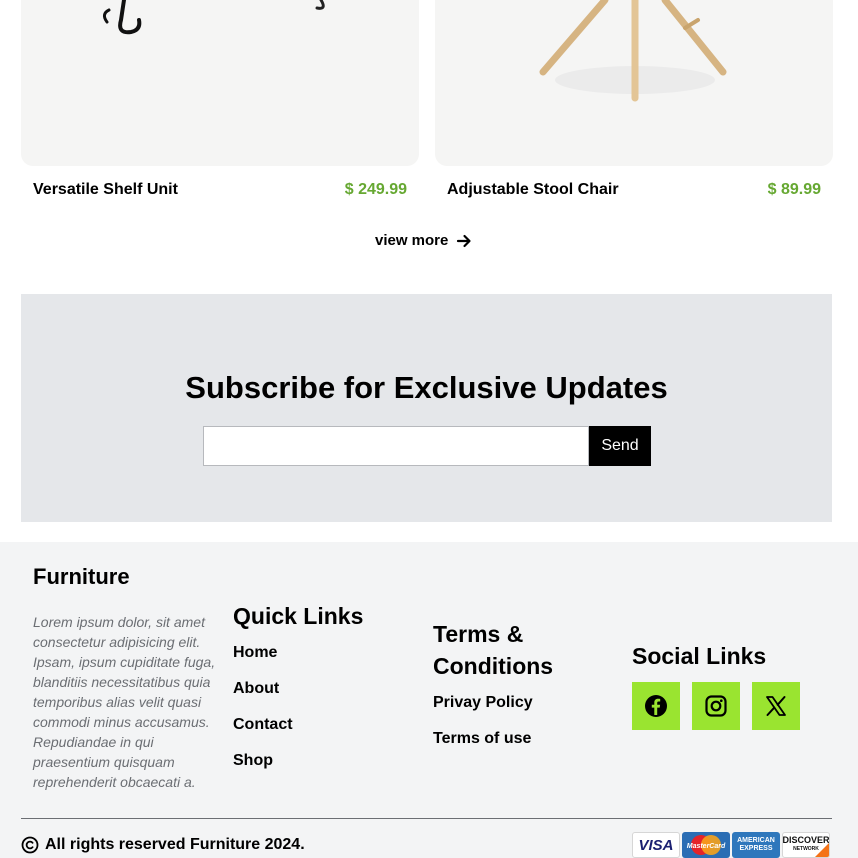 This screenshot has width=858, height=858. Describe the element at coordinates (756, 845) in the screenshot. I see `amex-logo: AMERICAN EXPRESS` at that location.